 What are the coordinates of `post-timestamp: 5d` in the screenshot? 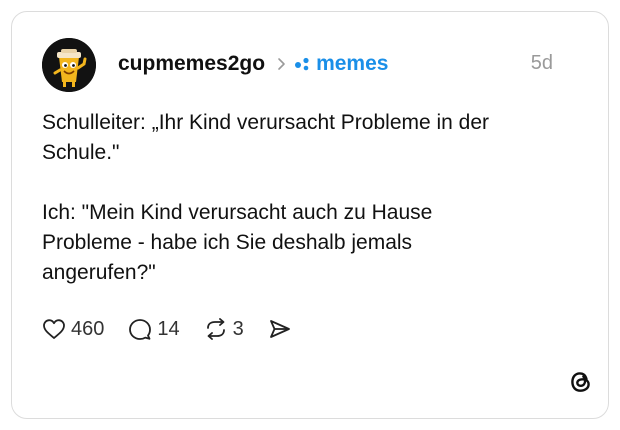 It's located at (541, 63).